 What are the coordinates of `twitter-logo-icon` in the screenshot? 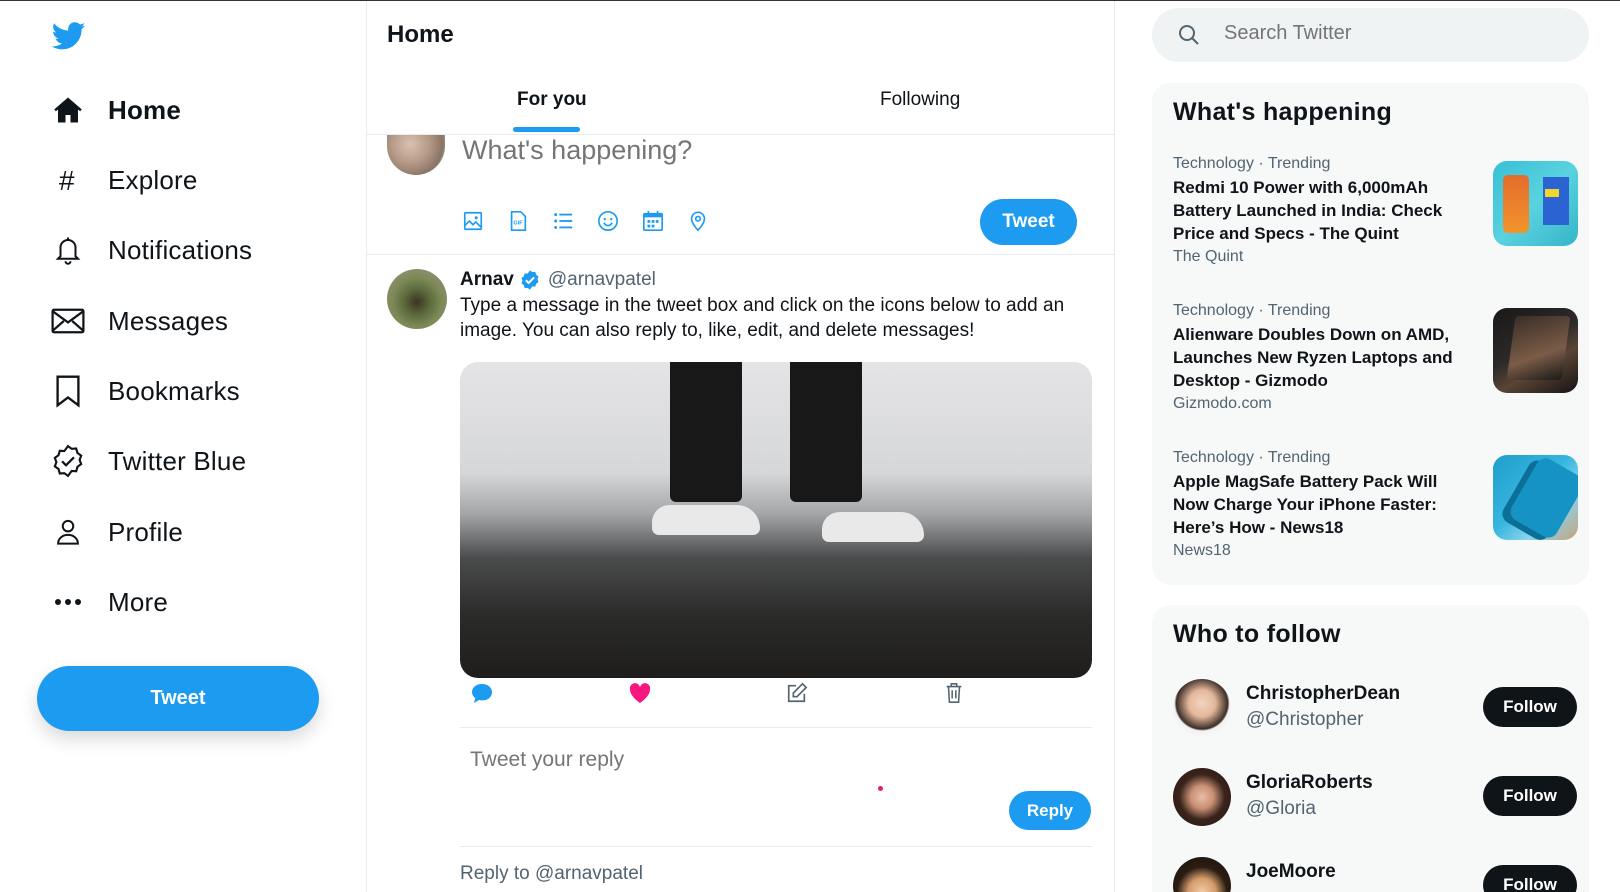 It's located at (69, 36).